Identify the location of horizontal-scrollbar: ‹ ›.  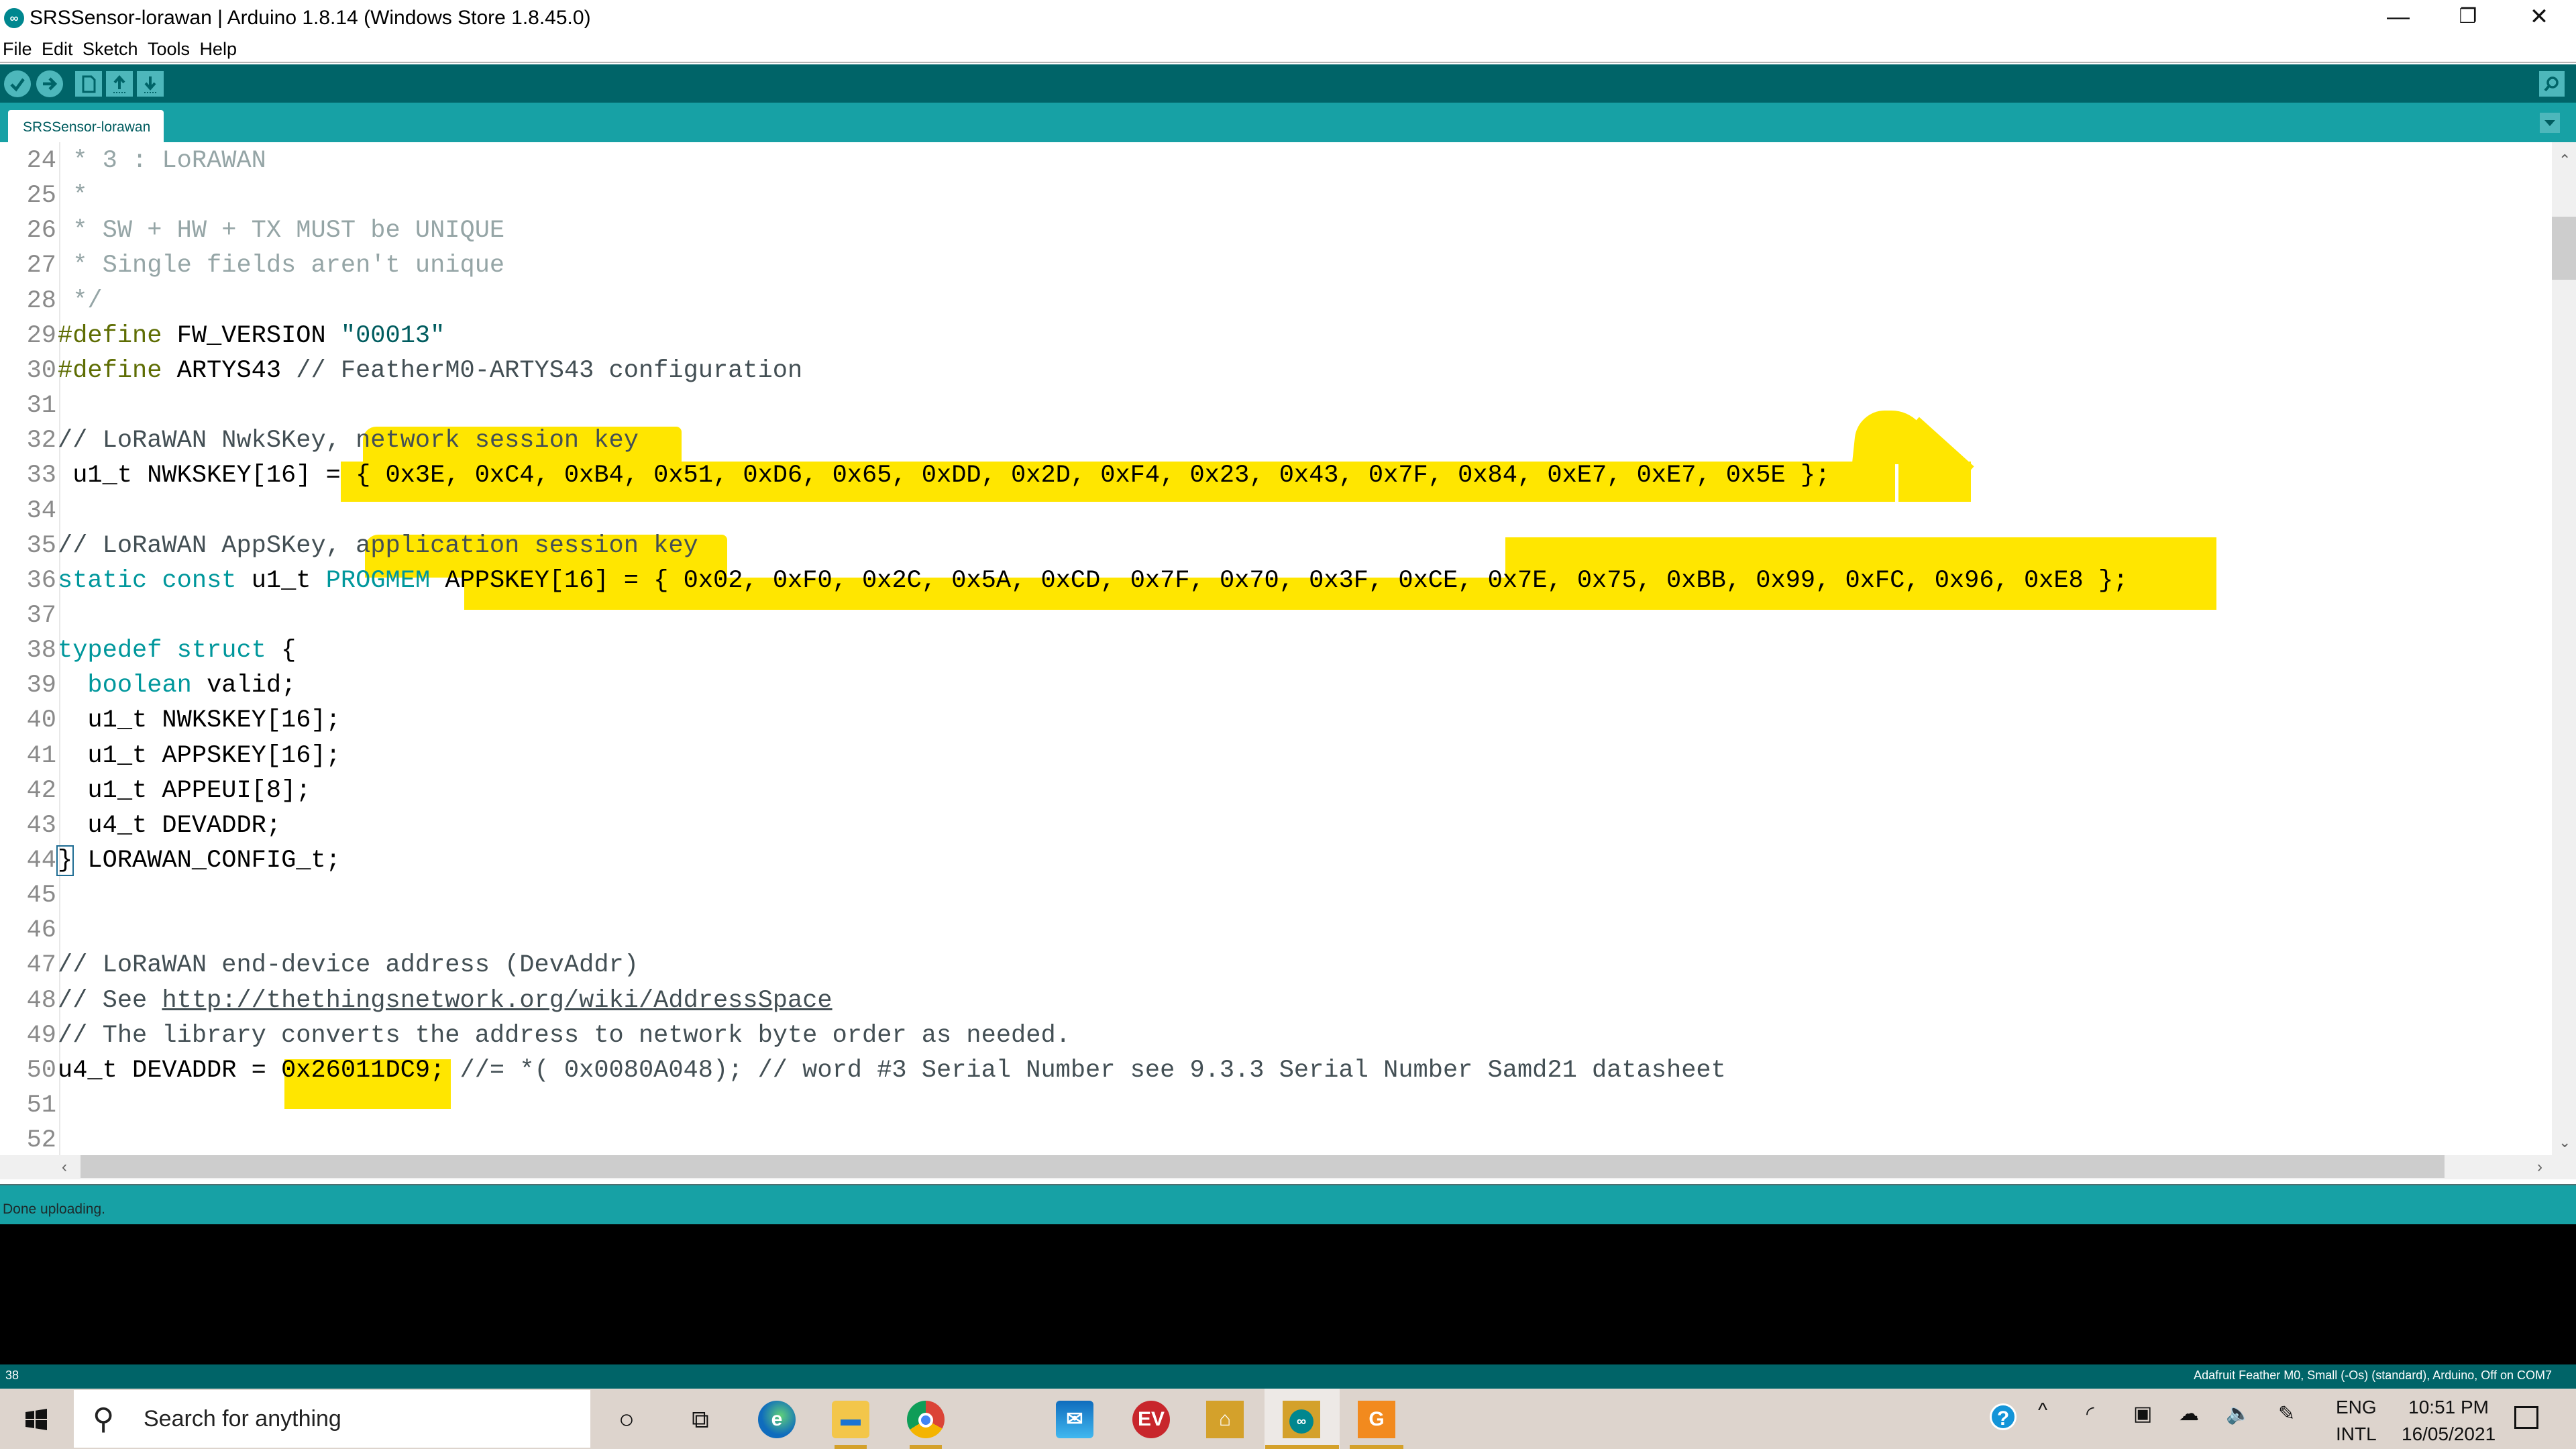
(1288, 1167).